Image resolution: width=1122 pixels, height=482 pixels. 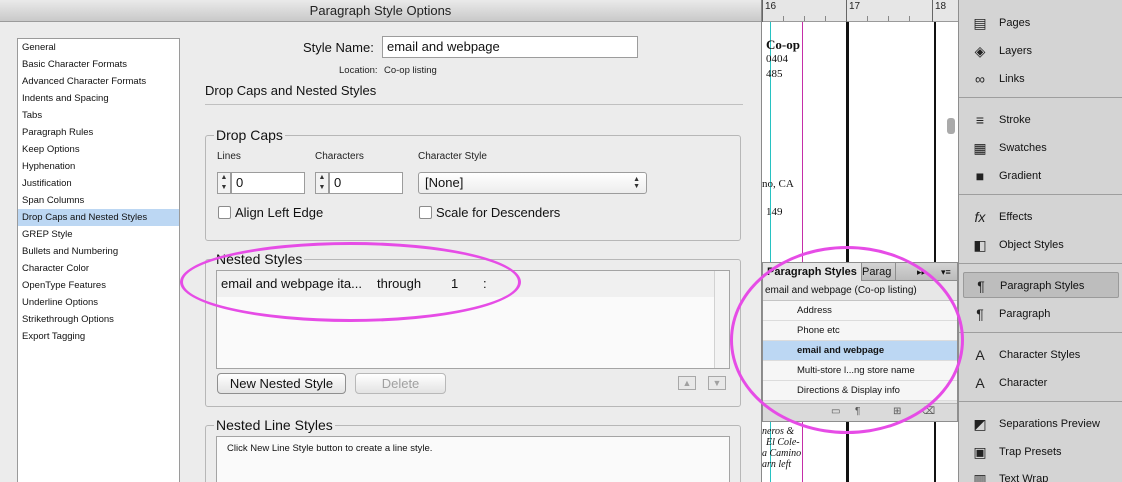 I want to click on dock-item-paragraph: ¶ Paragraph, so click(x=1041, y=314).